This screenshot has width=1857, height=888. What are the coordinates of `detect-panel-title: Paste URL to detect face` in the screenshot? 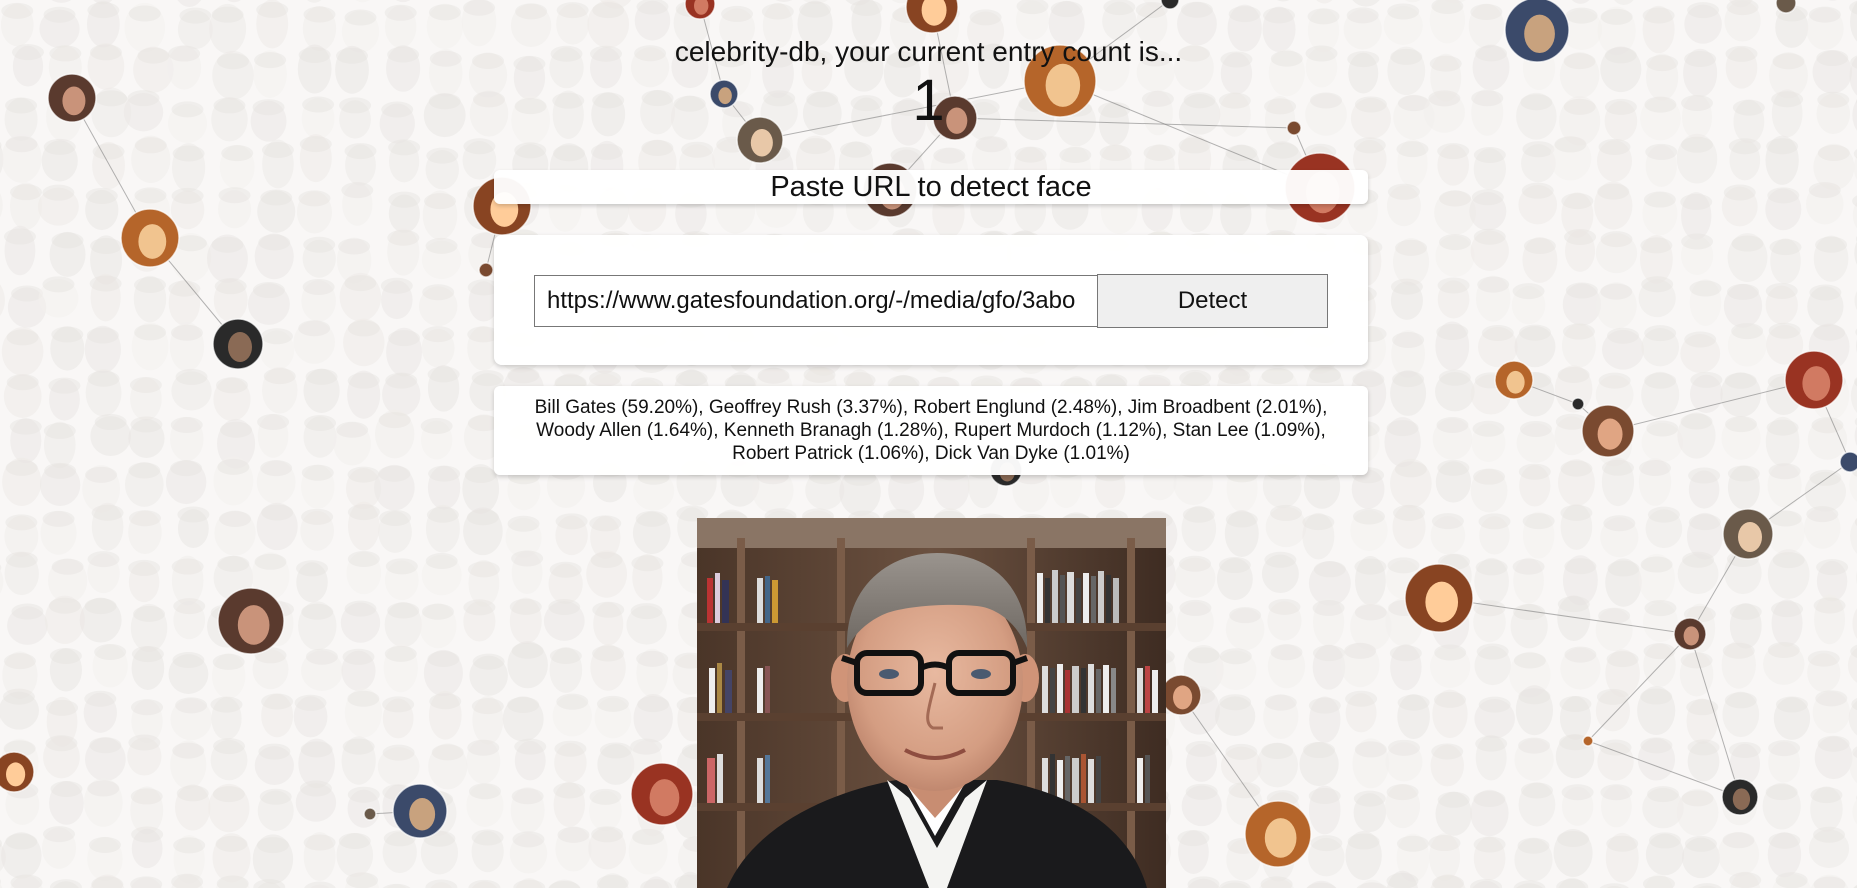 It's located at (931, 187).